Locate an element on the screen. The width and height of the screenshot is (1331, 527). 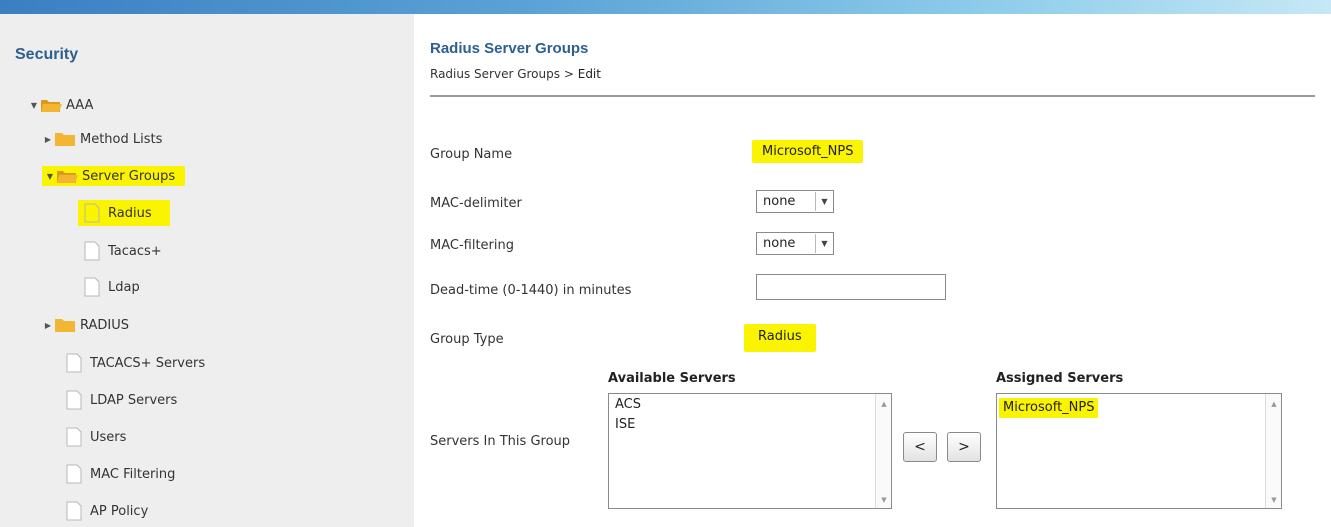
tree-item-label: TACACS+ Servers is located at coordinates (148, 363).